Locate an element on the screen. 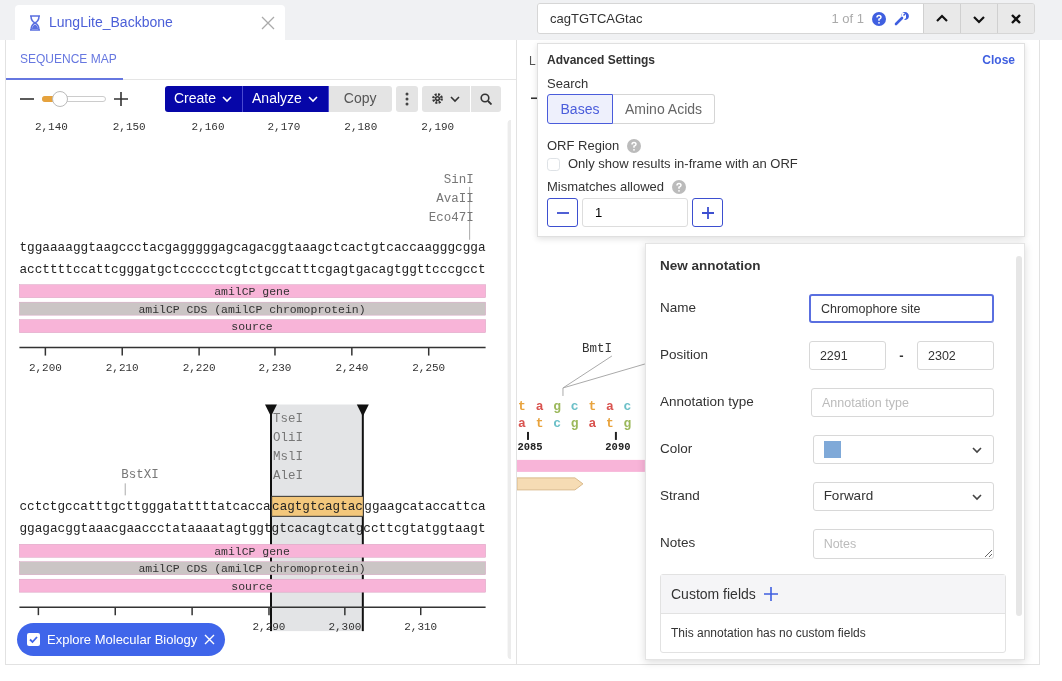 This screenshot has width=1062, height=681. close-link: Close is located at coordinates (998, 60).